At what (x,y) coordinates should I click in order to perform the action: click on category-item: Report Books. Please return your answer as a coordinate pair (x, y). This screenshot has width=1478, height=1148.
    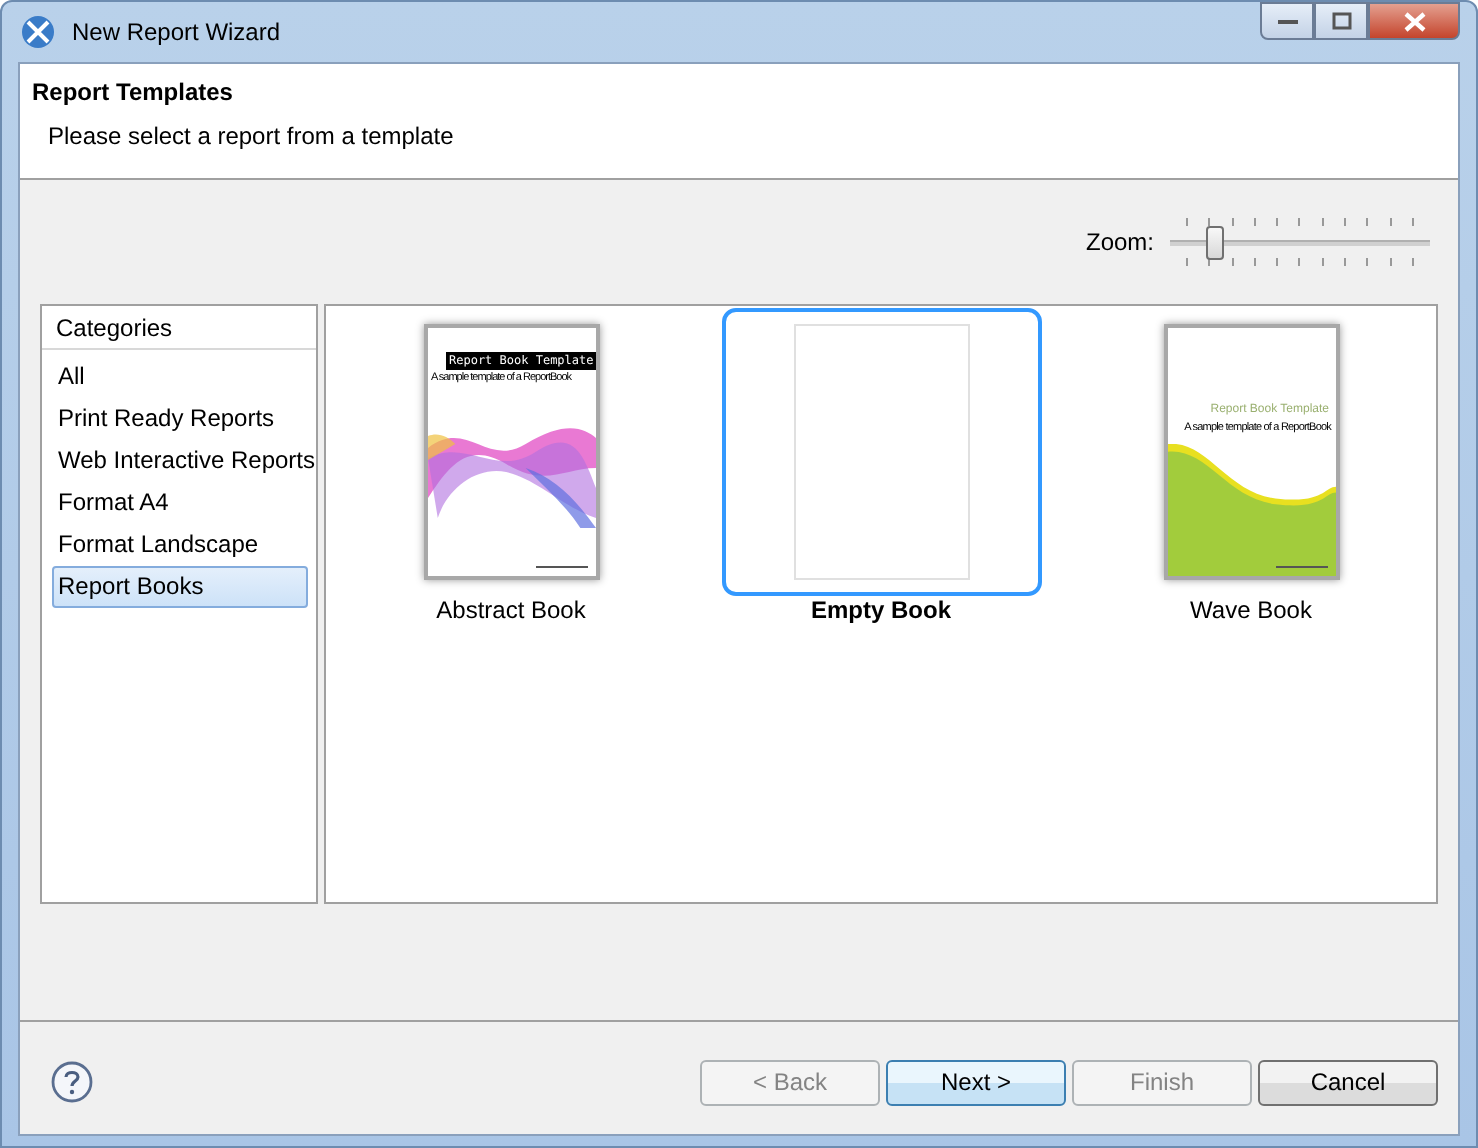
    Looking at the image, I should click on (180, 587).